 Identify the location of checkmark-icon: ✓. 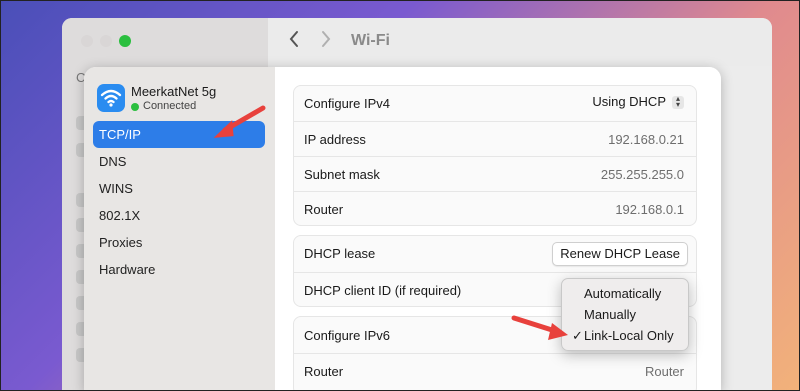
(577, 335).